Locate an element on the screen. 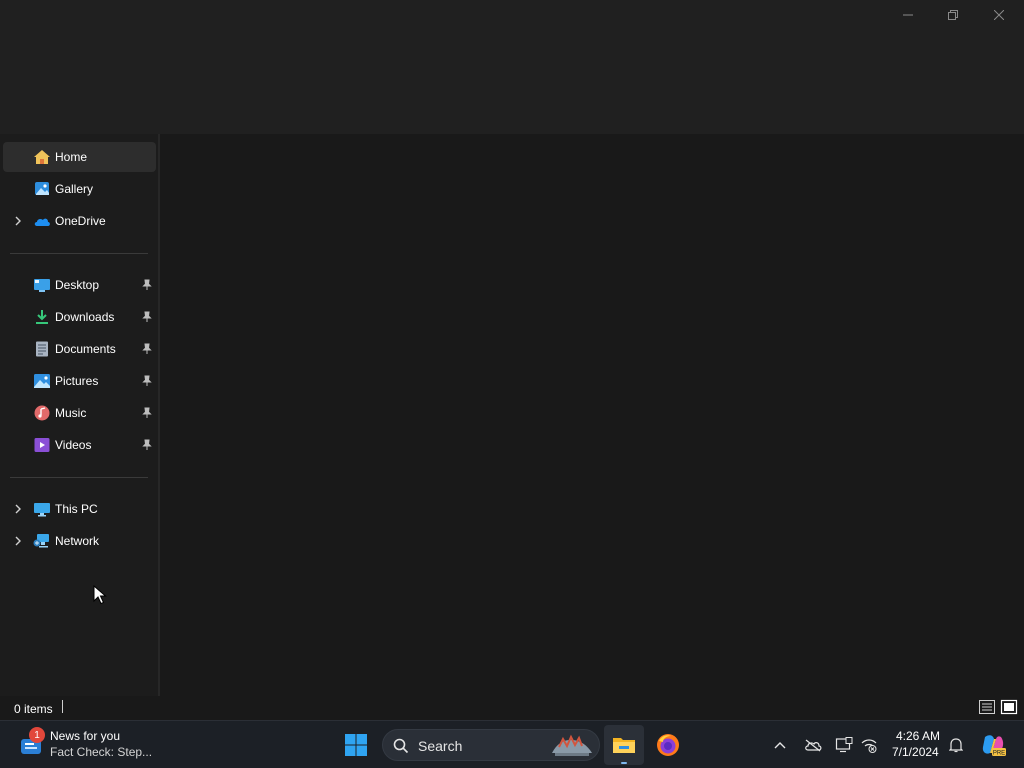  sidebar-item-label: Desktop is located at coordinates (77, 285).